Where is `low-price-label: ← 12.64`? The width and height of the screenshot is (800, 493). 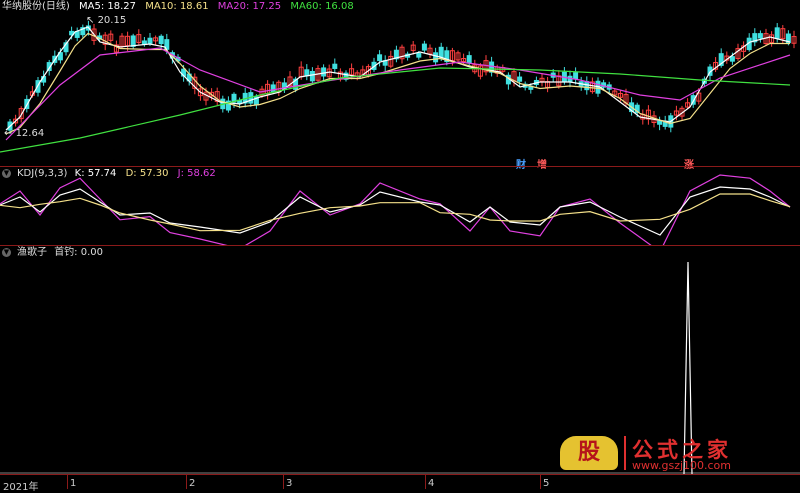
low-price-label: ← 12.64 is located at coordinates (24, 133).